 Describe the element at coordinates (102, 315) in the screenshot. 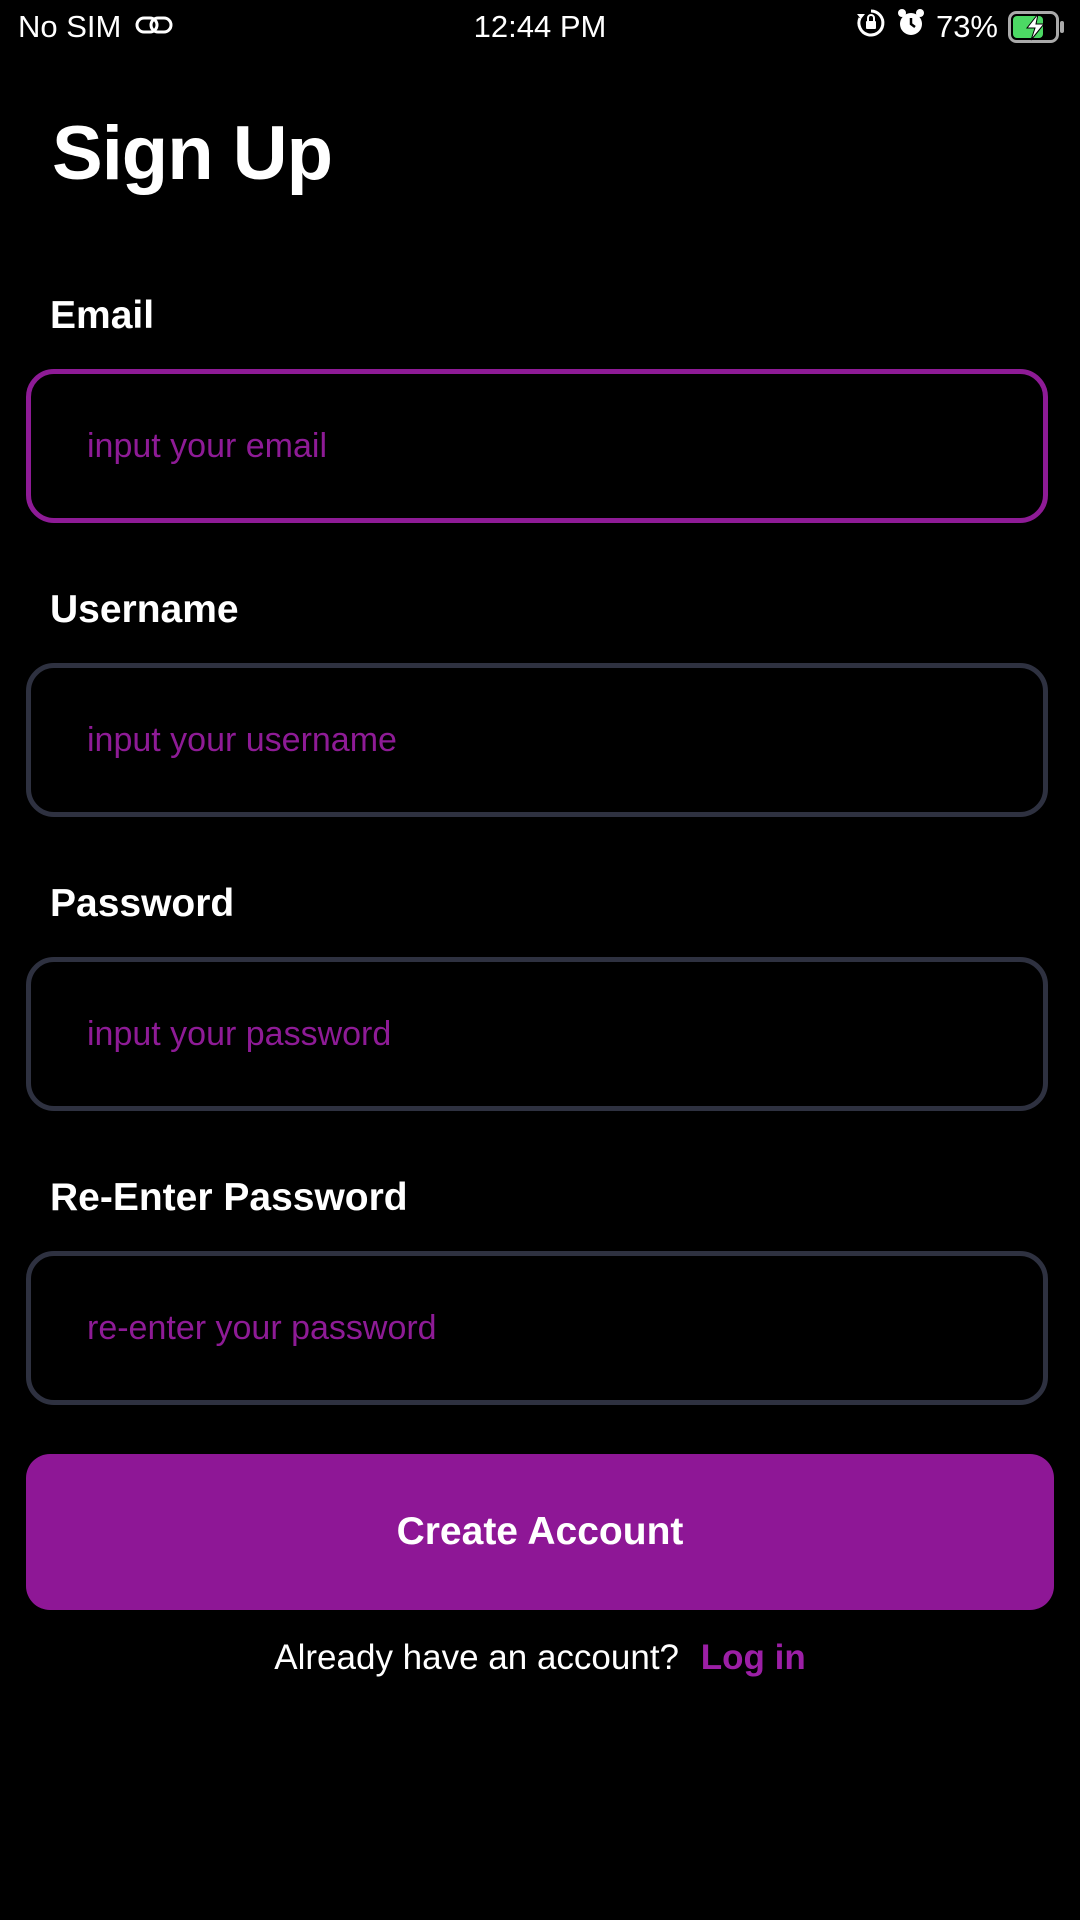

I see `email-label: Email` at that location.